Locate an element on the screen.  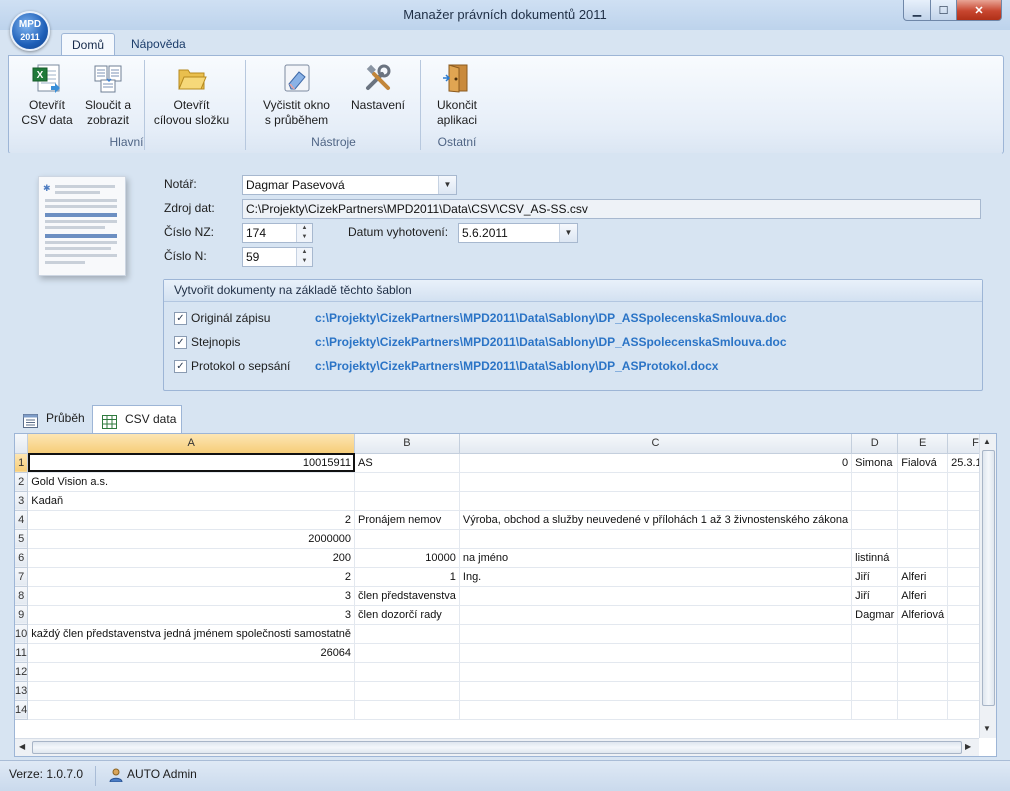
grid-cell: člen dozorčí rady is located at coordinates (407, 615).